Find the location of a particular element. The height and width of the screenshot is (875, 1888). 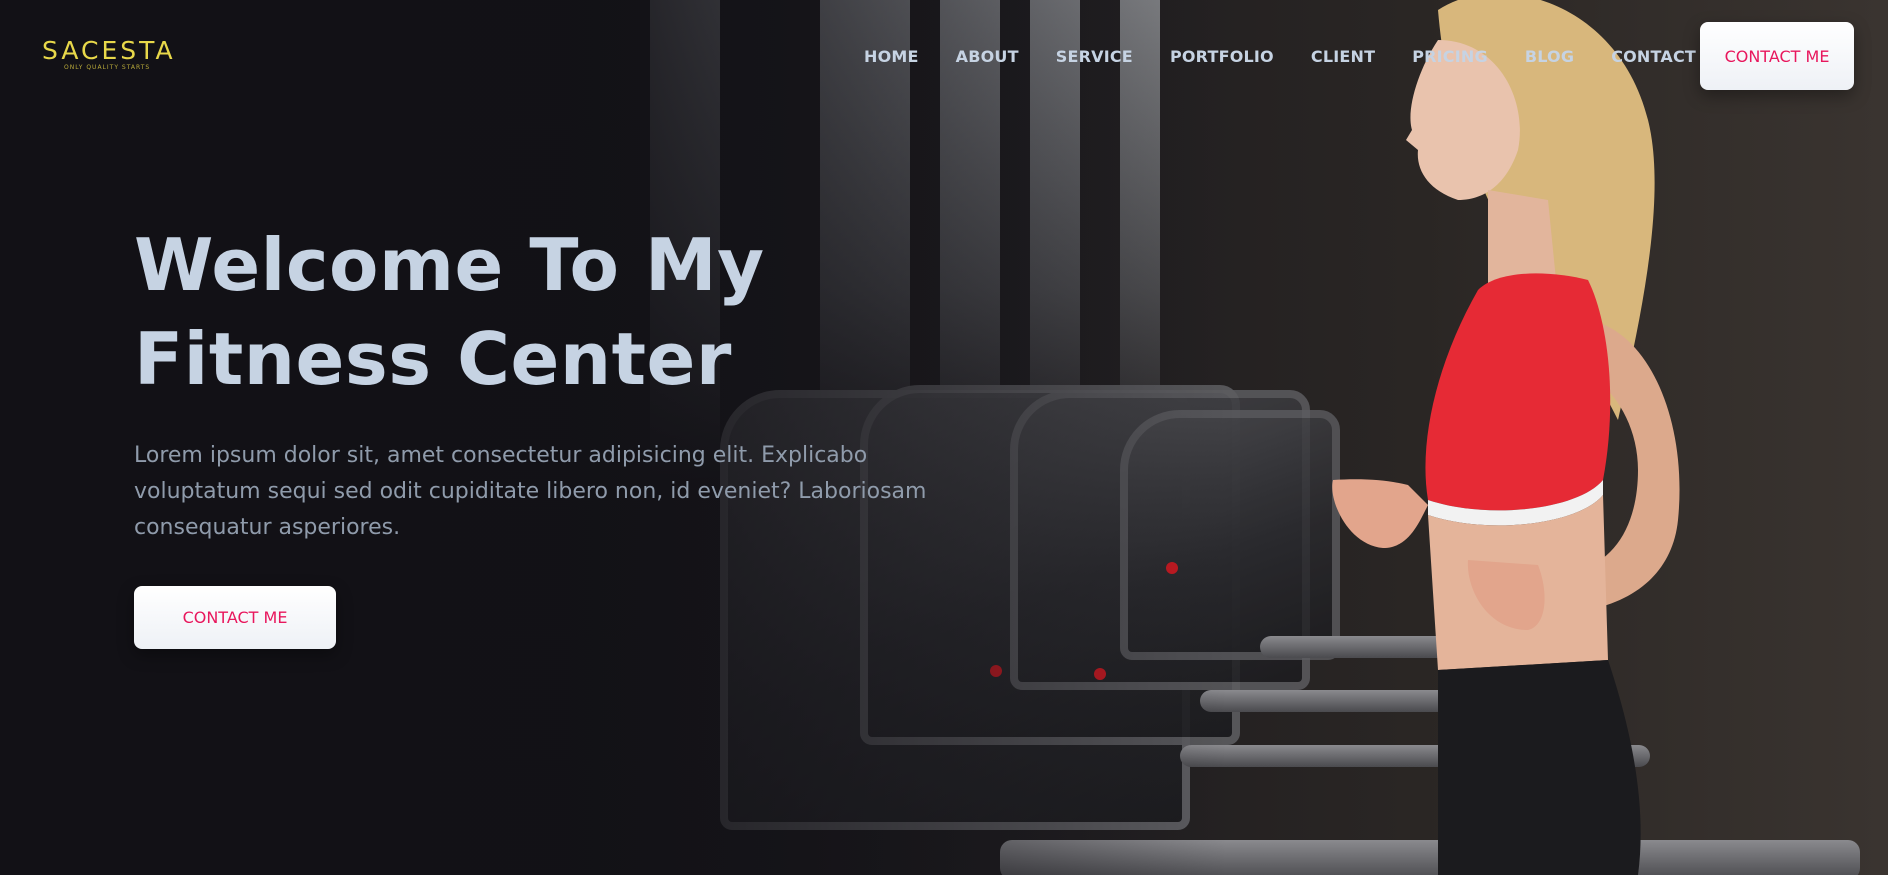

hero-contact-me-button: CONTACT ME is located at coordinates (235, 617).